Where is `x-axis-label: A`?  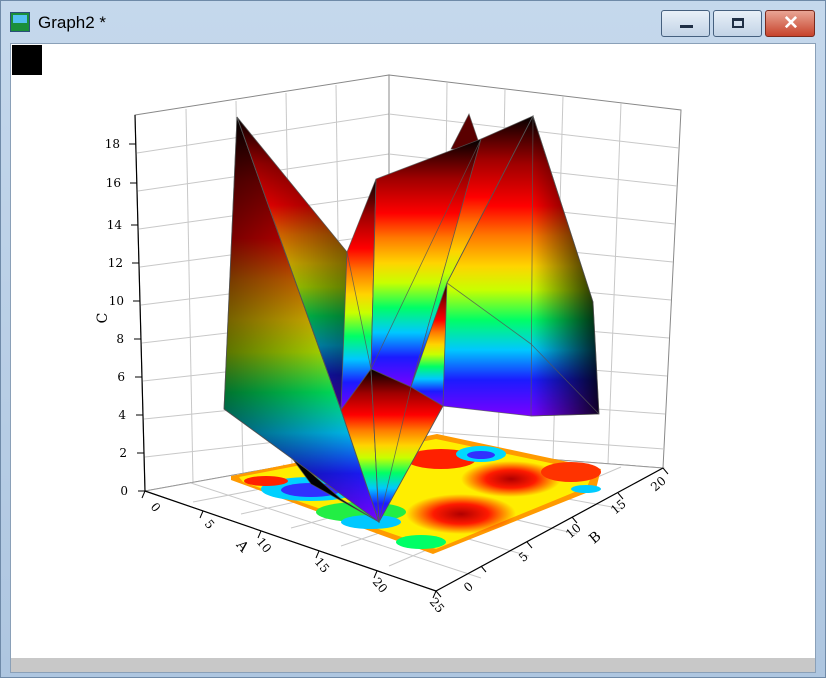 x-axis-label: A is located at coordinates (242, 546).